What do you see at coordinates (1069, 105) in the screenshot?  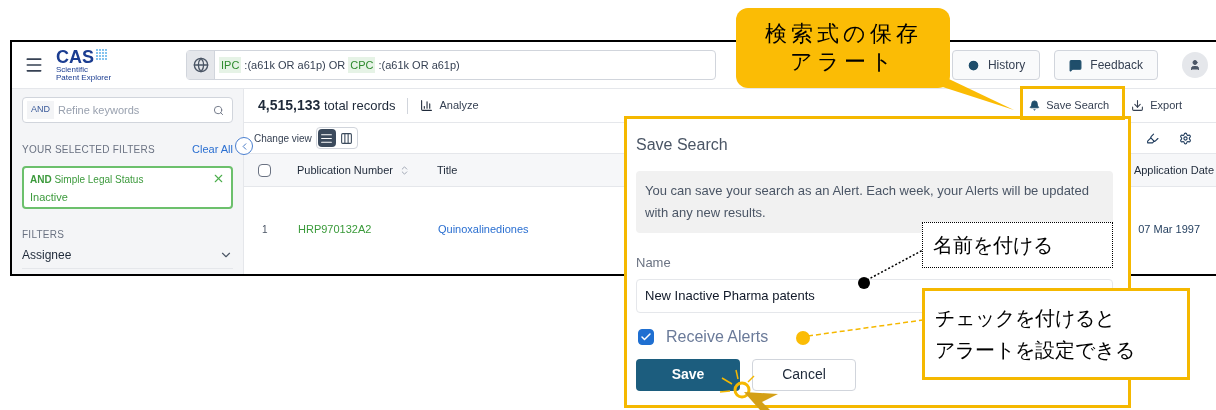 I see `save-search-button: Save Search` at bounding box center [1069, 105].